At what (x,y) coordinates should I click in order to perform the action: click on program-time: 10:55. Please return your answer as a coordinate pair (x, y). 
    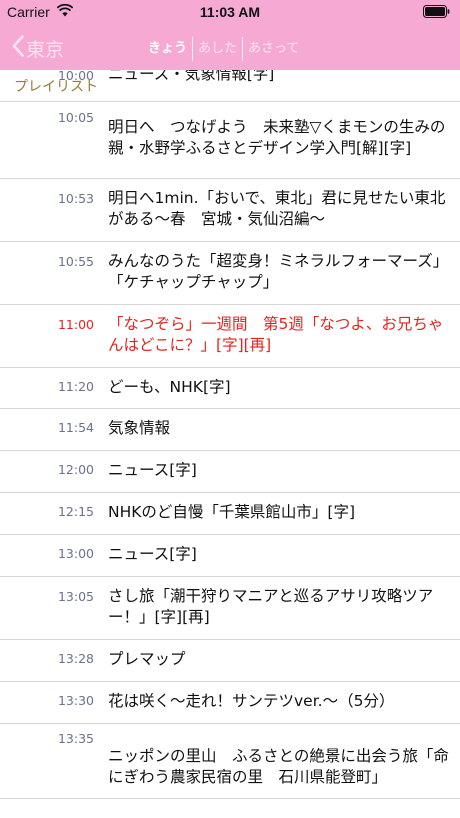
    Looking at the image, I should click on (75, 261).